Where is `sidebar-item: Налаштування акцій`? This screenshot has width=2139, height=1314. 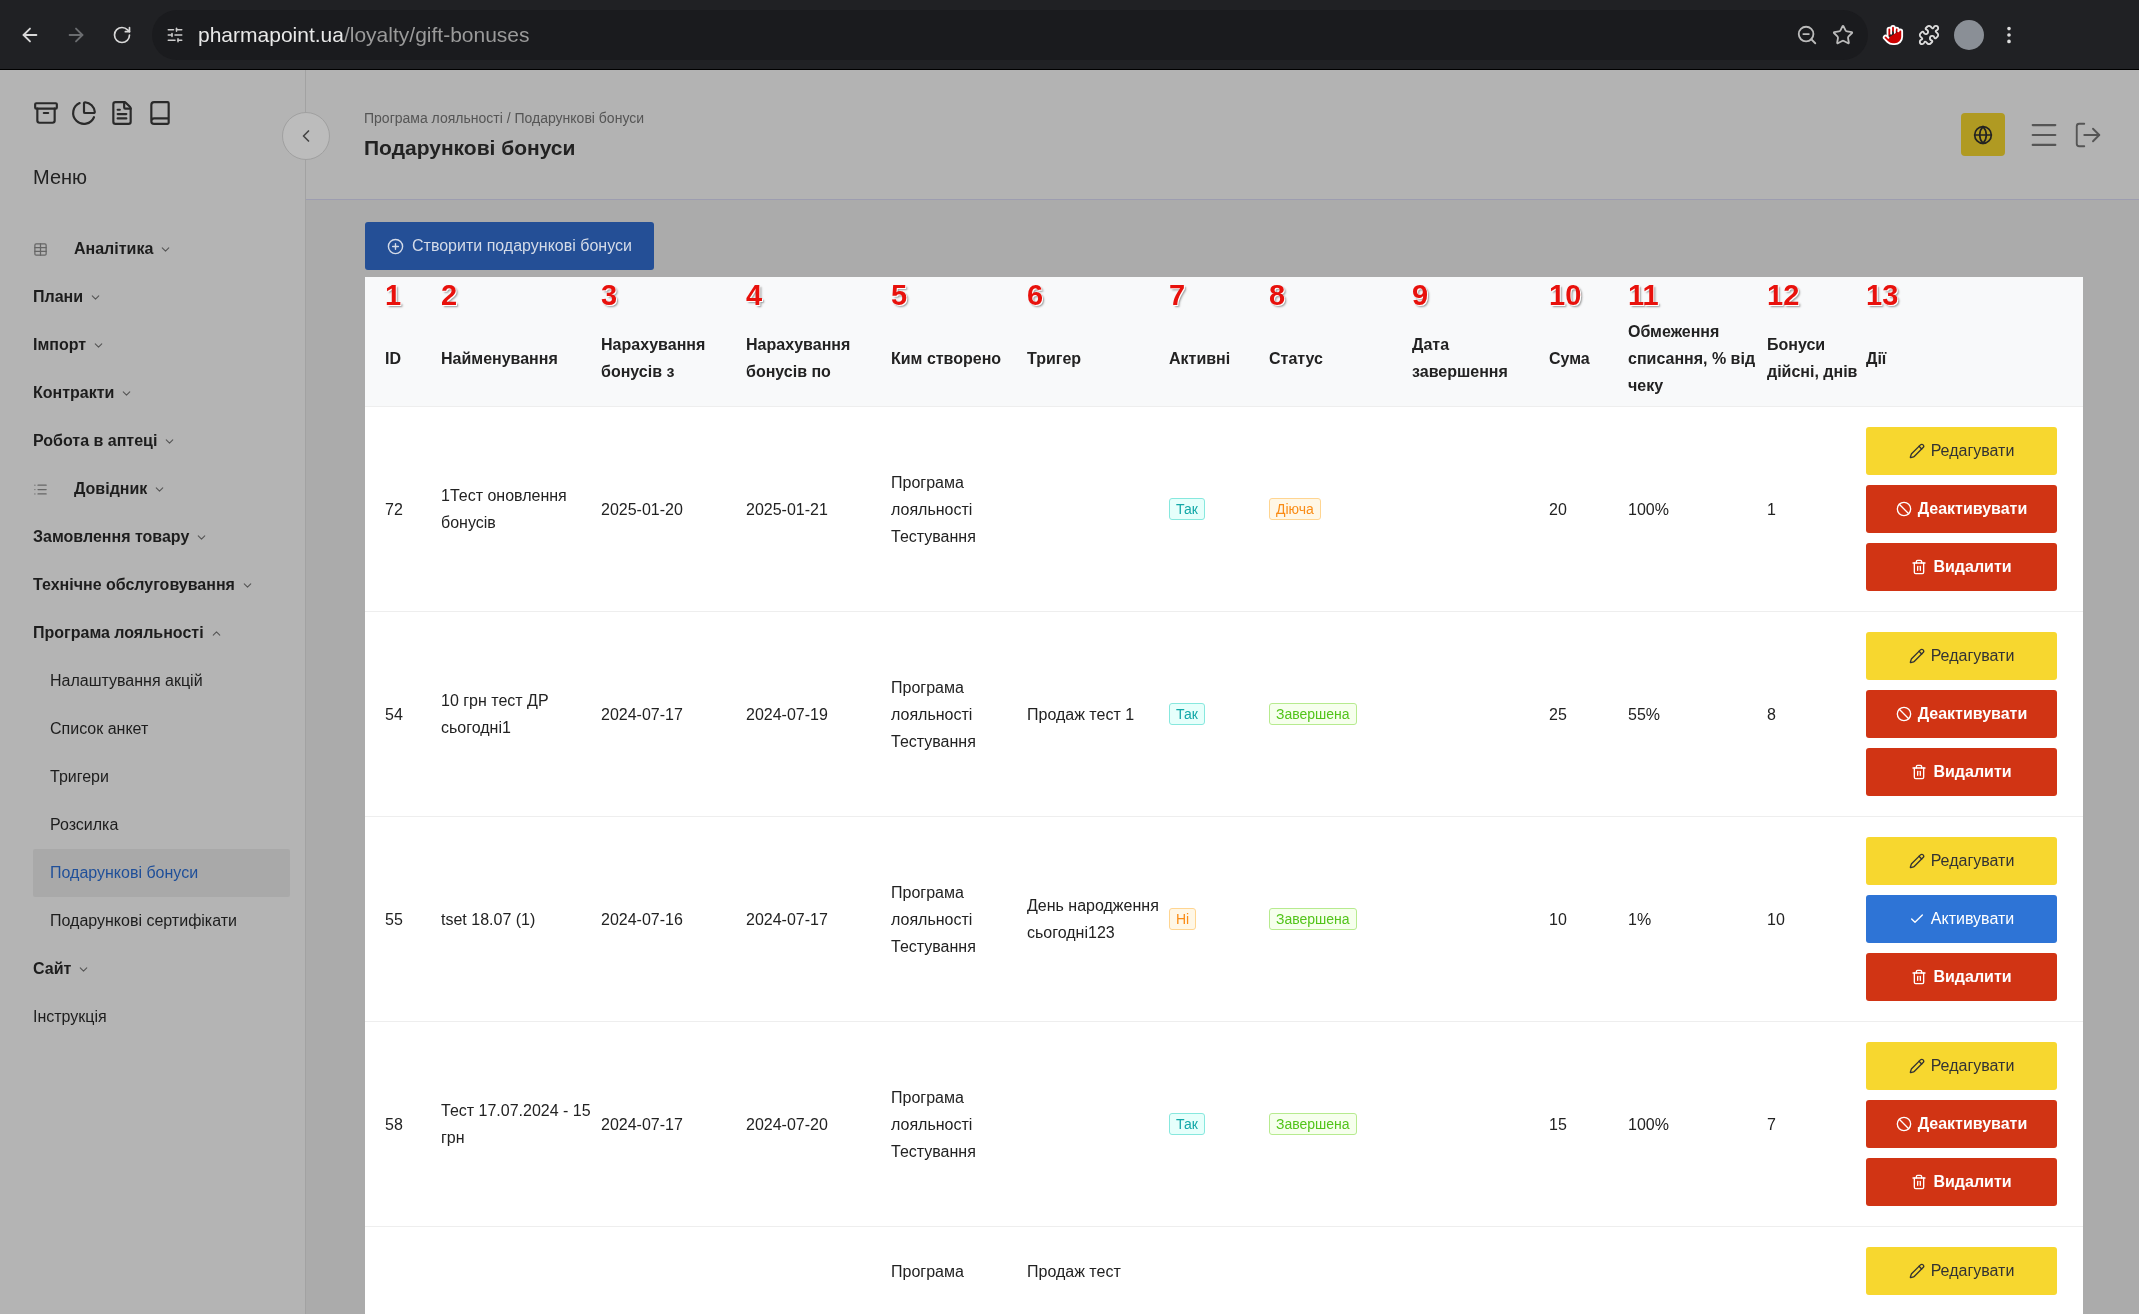
sidebar-item: Налаштування акцій is located at coordinates (161, 681).